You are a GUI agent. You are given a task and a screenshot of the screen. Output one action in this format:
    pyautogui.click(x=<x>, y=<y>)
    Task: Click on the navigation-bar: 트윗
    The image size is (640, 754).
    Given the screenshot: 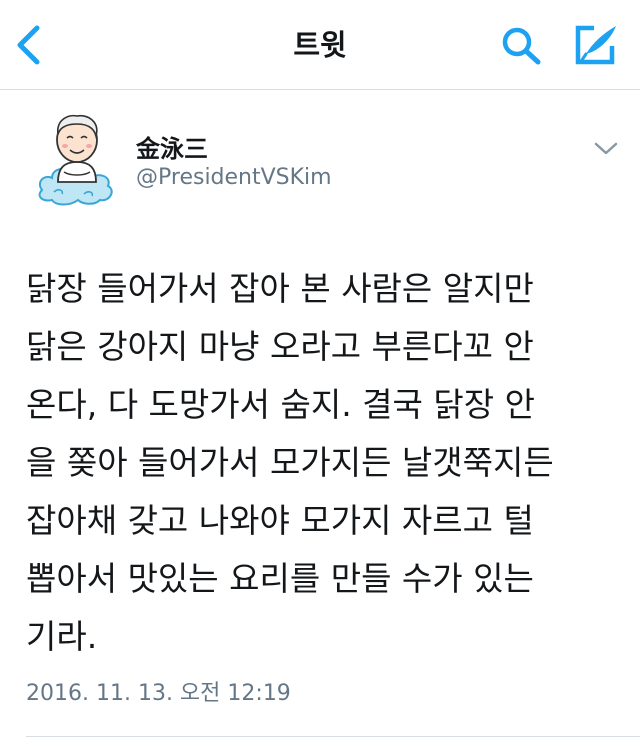 What is the action you would take?
    pyautogui.click(x=320, y=45)
    